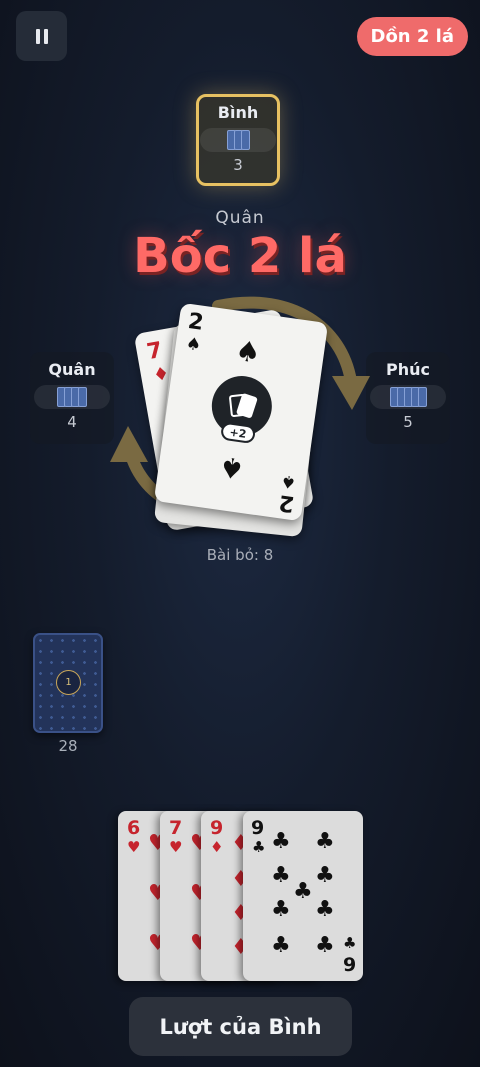 The image size is (480, 1067). I want to click on last-action-player: Quân, so click(240, 218).